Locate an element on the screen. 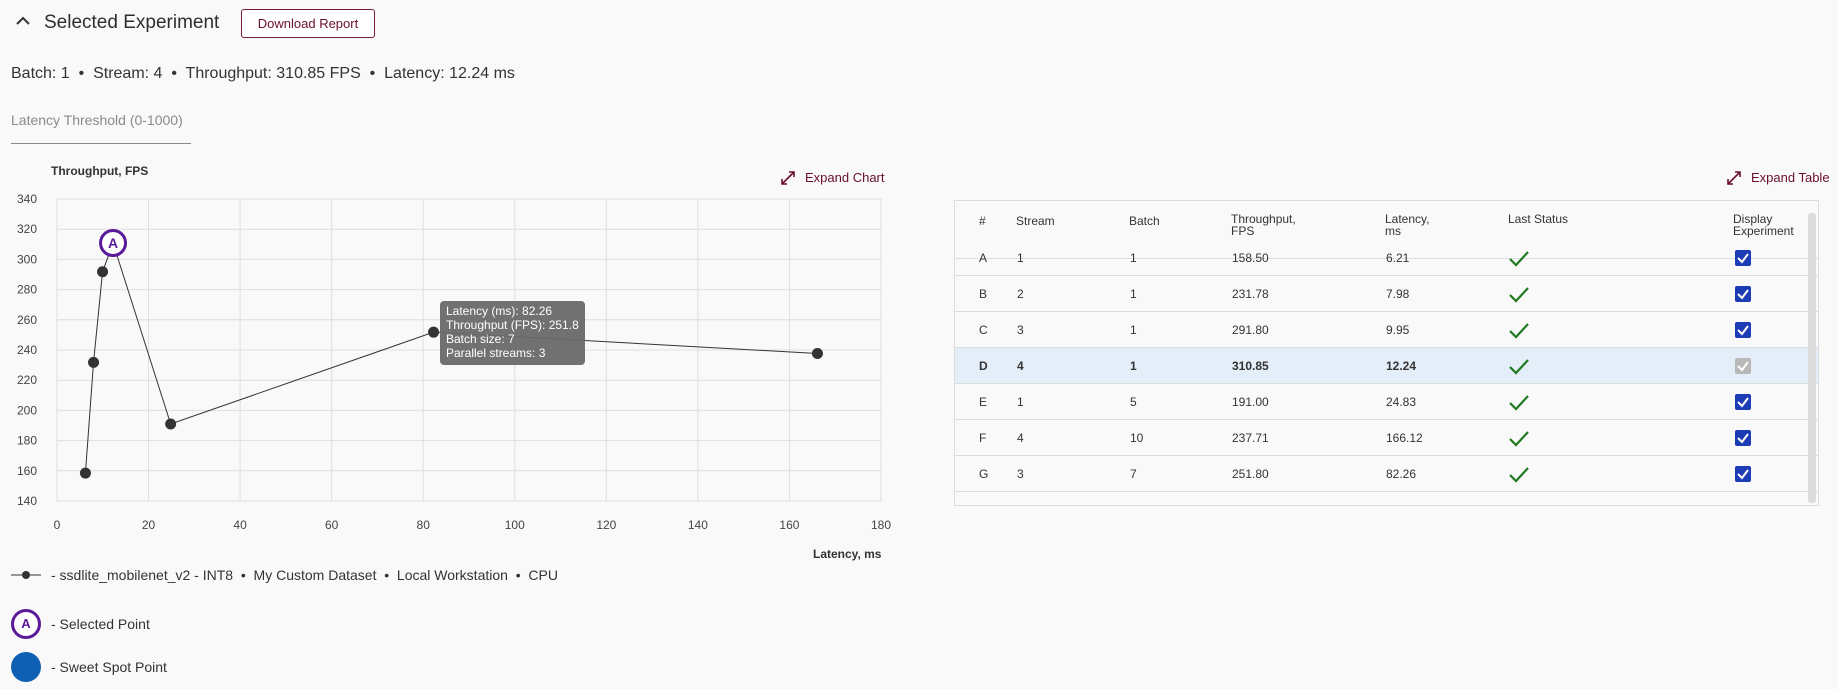  col-latency: Latency, ms is located at coordinates (1407, 225).